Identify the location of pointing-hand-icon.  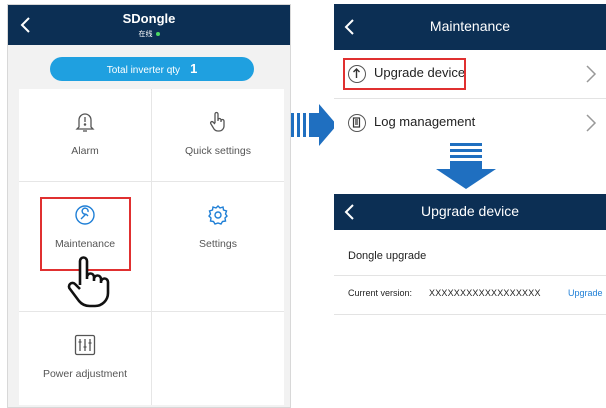
(88, 282).